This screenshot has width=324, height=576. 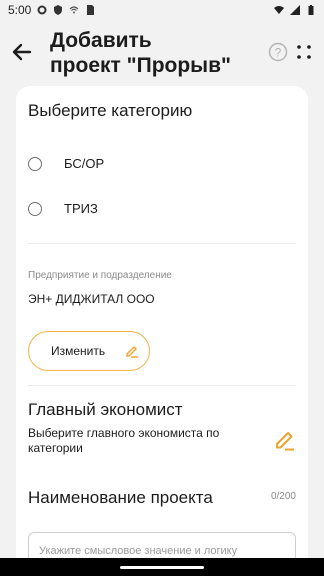 I want to click on page-title-line2: проект "Прорыв", so click(x=140, y=65).